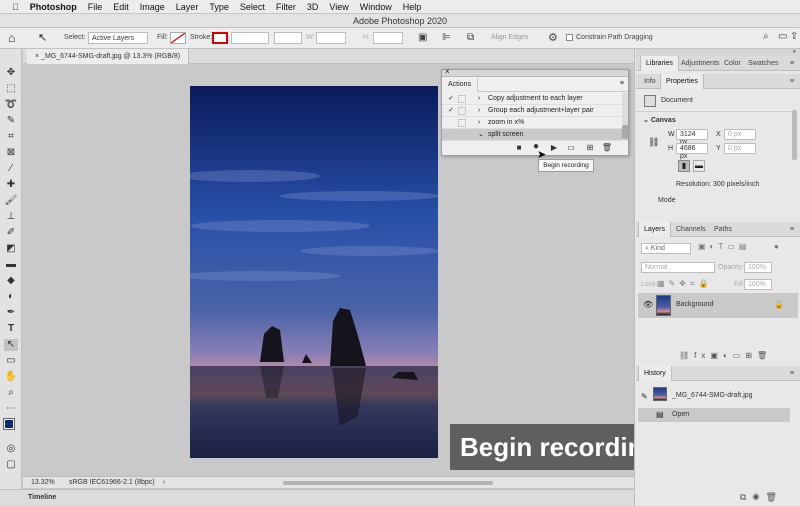  Describe the element at coordinates (694, 304) in the screenshot. I see `layer-name: Background` at that location.